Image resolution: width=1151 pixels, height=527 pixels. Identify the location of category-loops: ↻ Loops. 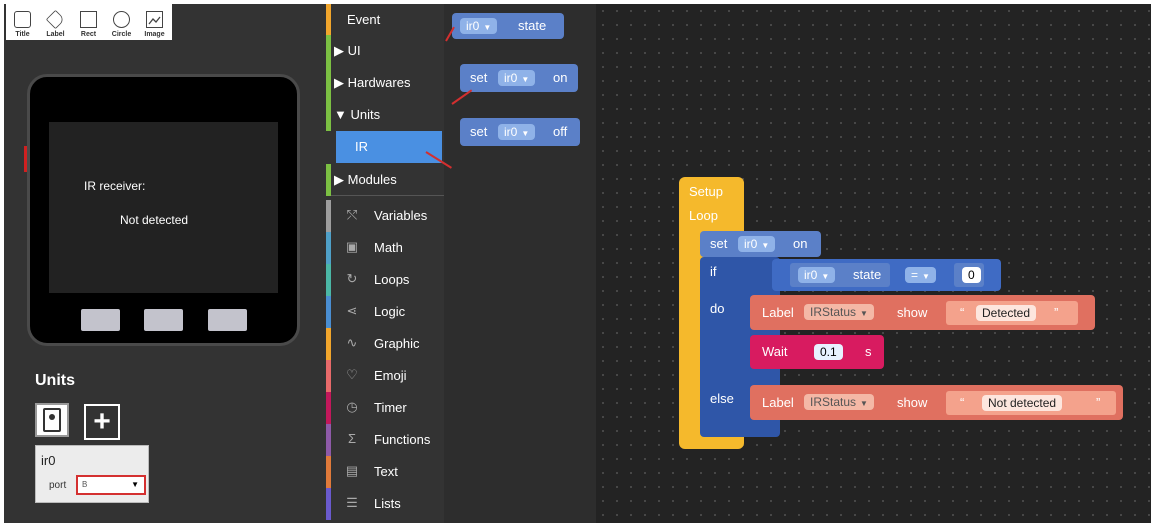
(385, 280).